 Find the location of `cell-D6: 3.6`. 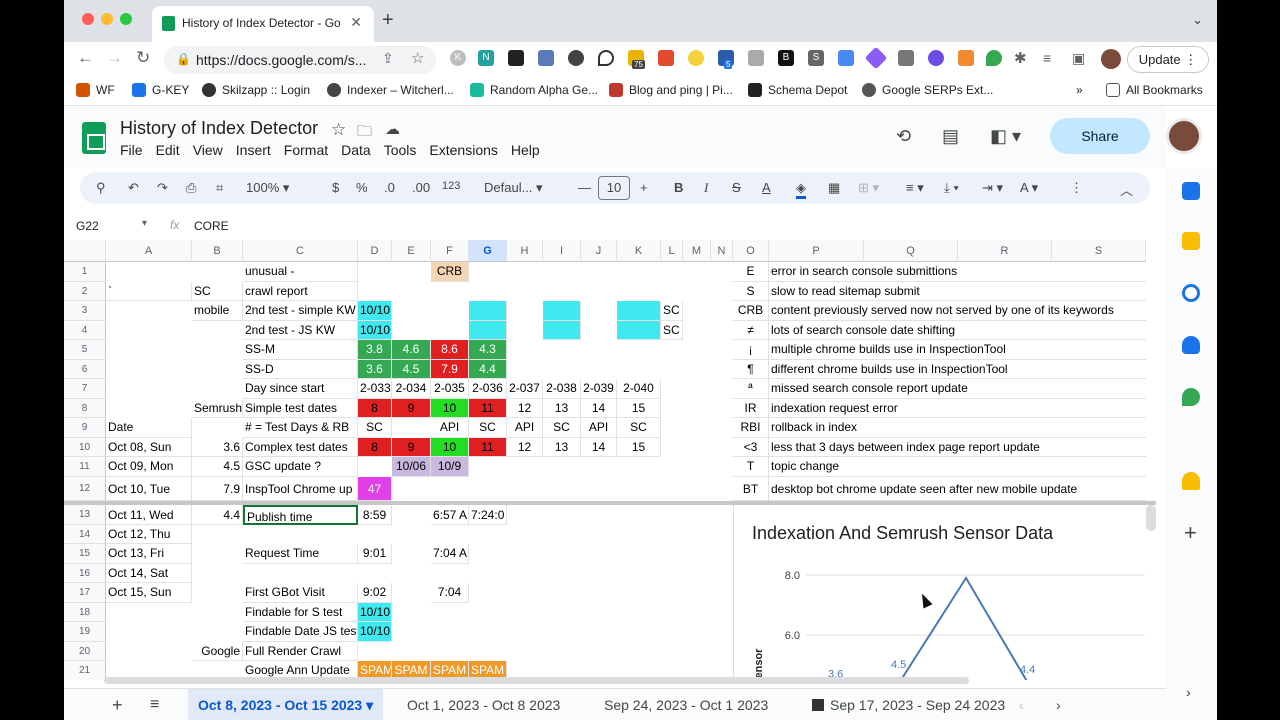

cell-D6: 3.6 is located at coordinates (375, 369).